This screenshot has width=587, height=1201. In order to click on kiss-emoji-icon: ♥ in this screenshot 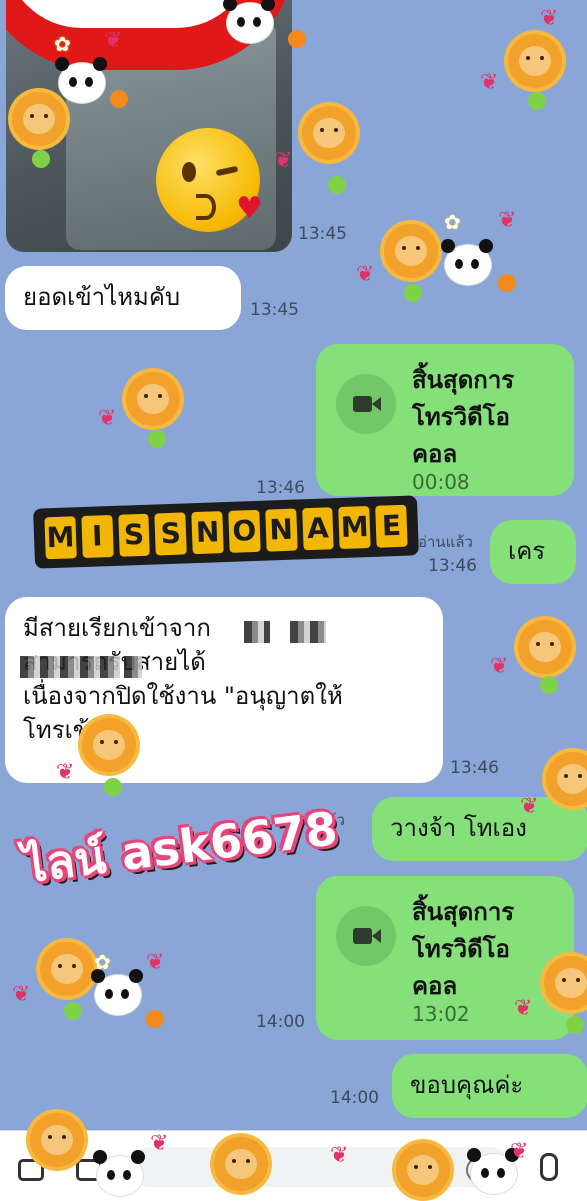, I will do `click(209, 180)`.